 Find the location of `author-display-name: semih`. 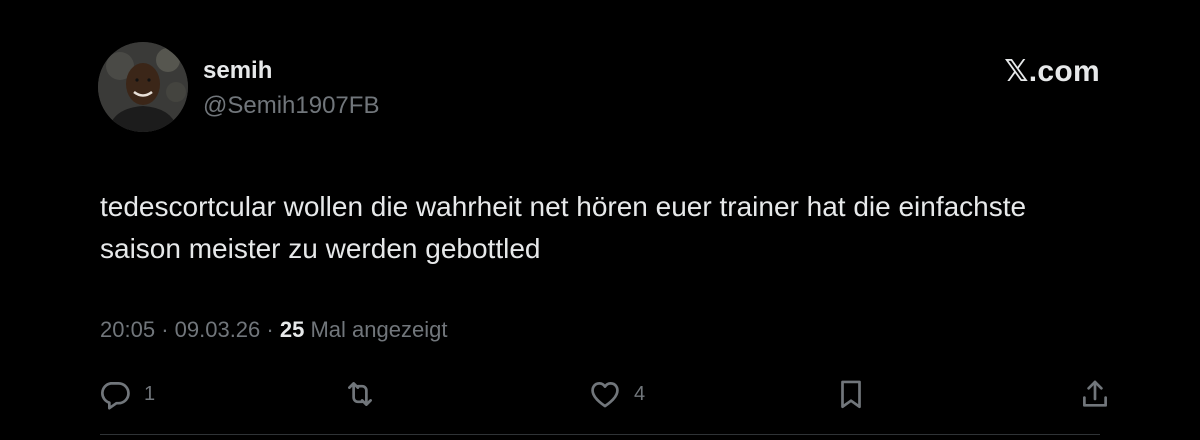

author-display-name: semih is located at coordinates (237, 71).